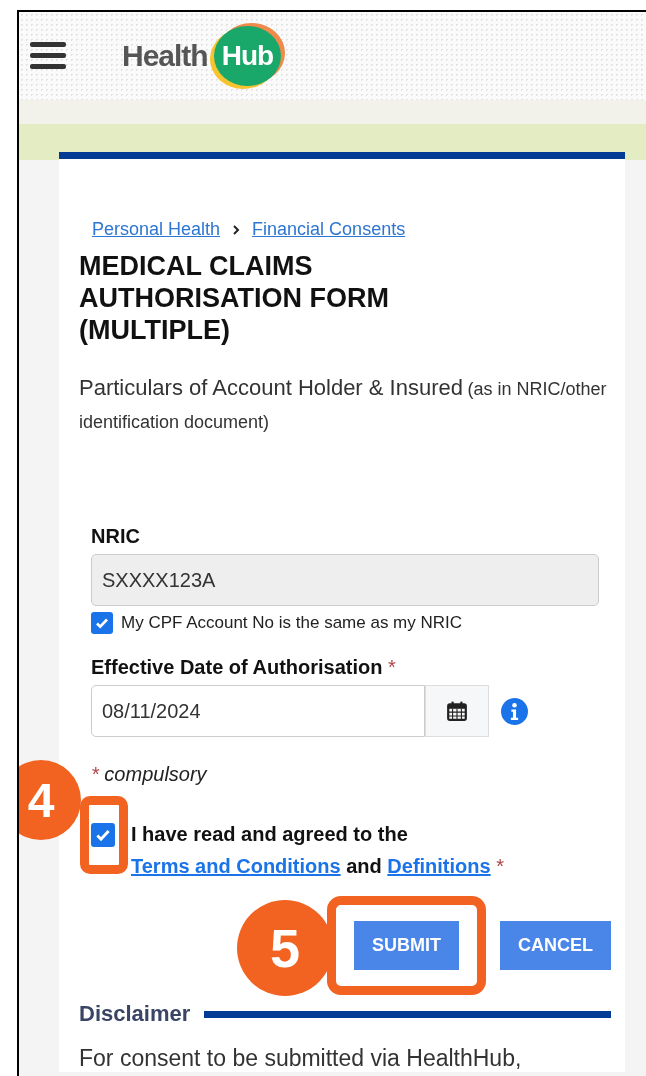 This screenshot has width=646, height=1076. I want to click on calendar-button, so click(457, 711).